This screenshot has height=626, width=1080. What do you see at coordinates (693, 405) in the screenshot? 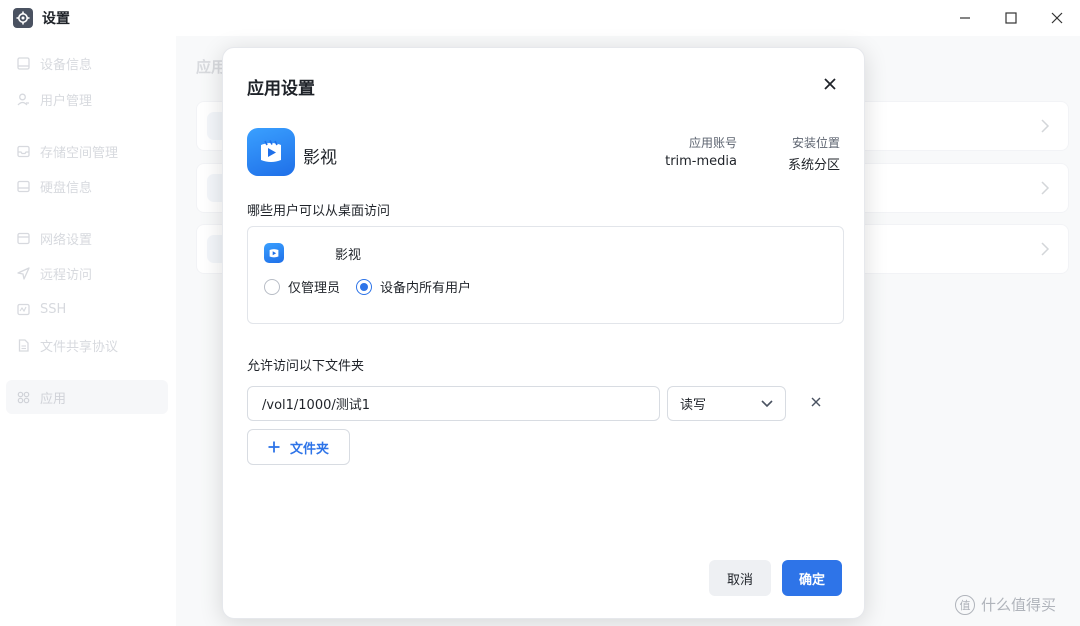
I see `permission-value: 读写` at bounding box center [693, 405].